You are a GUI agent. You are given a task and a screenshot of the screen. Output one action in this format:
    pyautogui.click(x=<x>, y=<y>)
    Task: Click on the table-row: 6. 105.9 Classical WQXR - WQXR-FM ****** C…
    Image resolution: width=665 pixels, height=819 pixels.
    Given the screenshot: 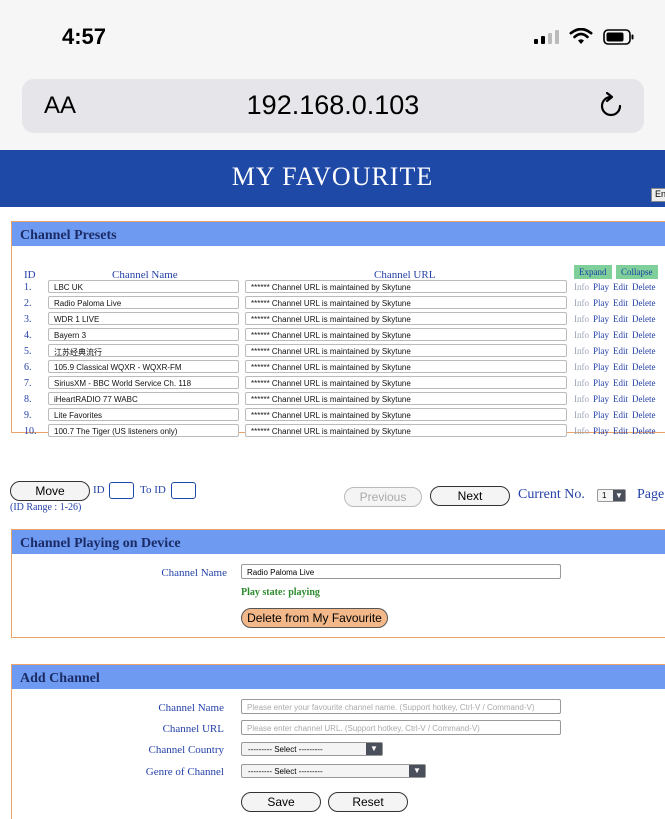 What is the action you would take?
    pyautogui.click(x=338, y=367)
    